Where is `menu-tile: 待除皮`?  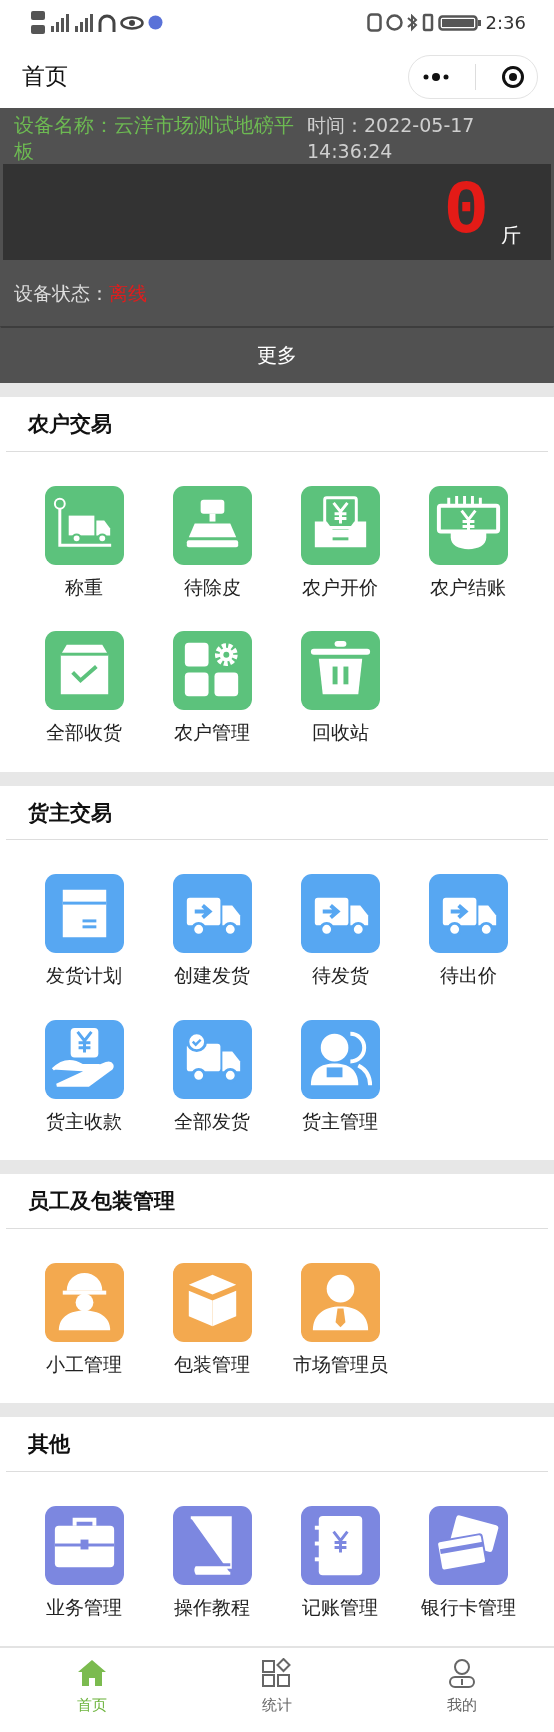
menu-tile: 待除皮 is located at coordinates (212, 543).